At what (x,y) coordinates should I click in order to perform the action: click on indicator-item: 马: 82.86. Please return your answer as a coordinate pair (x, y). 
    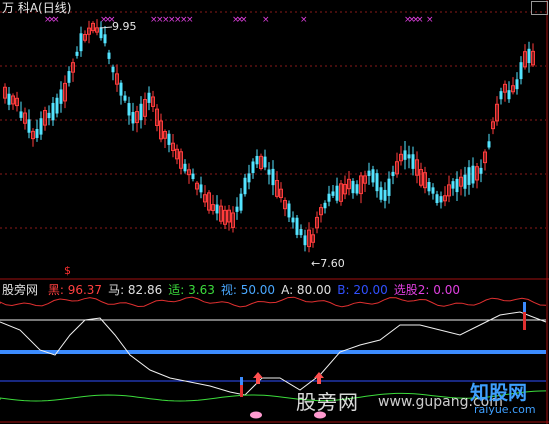
    Looking at the image, I should click on (135, 290).